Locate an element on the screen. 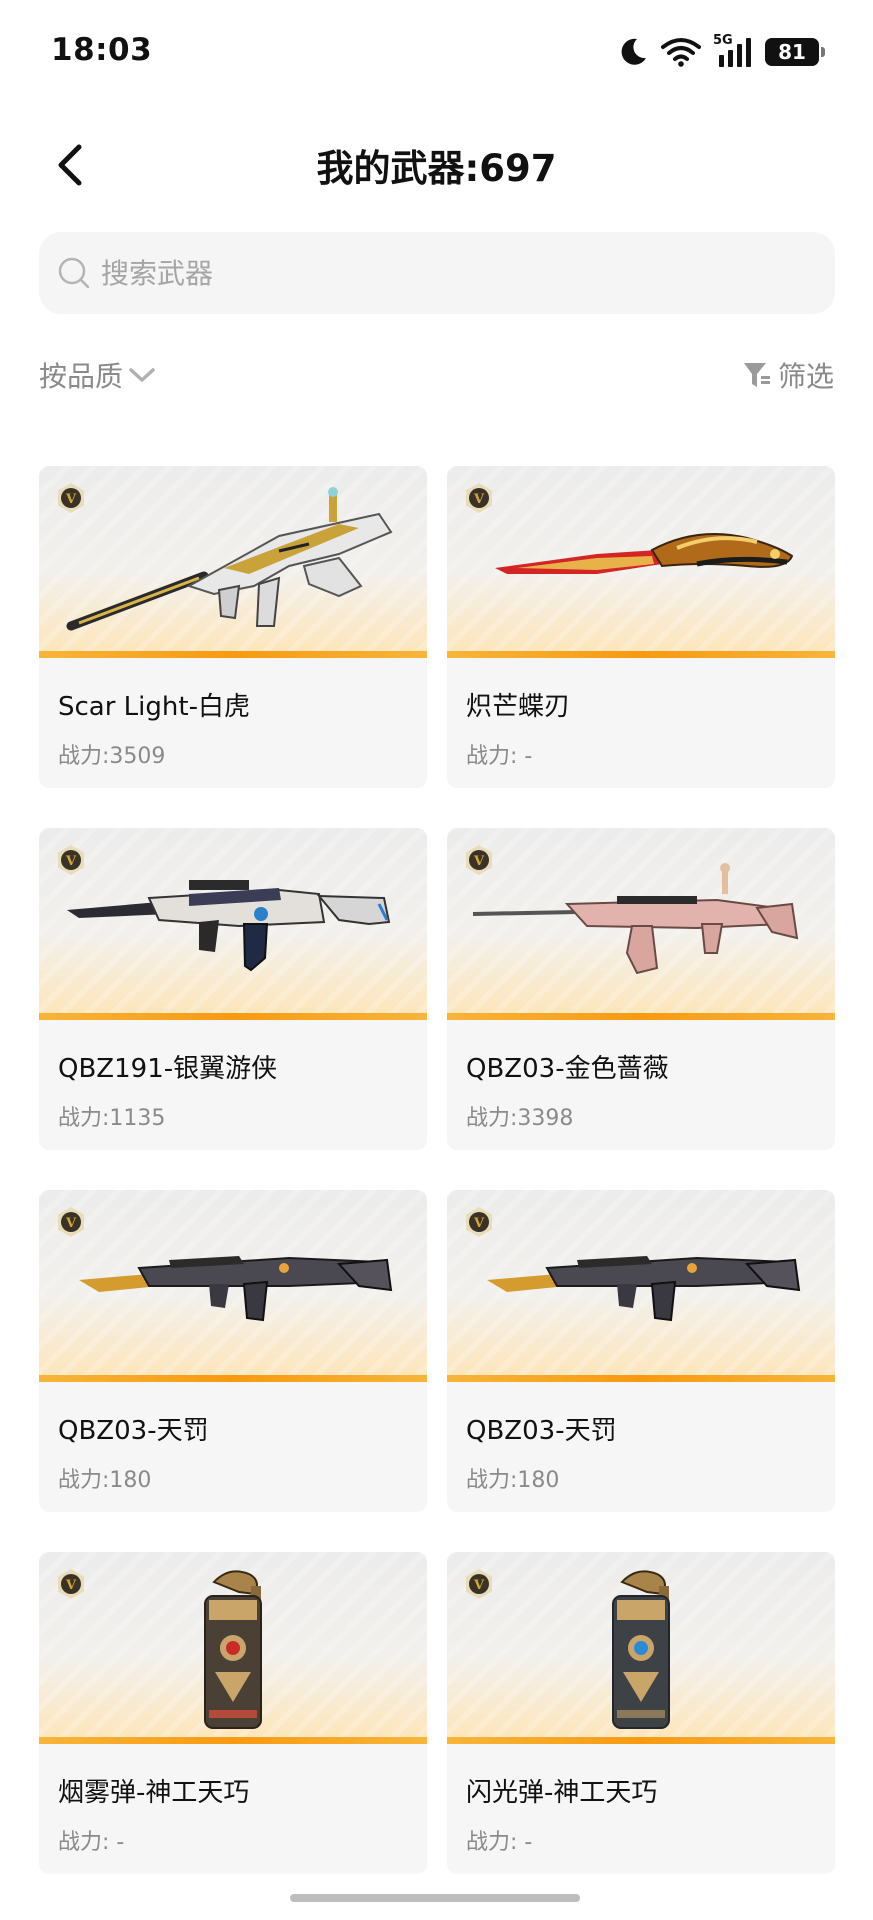 This screenshot has width=873, height=1920. filter-button: 筛选 is located at coordinates (788, 375).